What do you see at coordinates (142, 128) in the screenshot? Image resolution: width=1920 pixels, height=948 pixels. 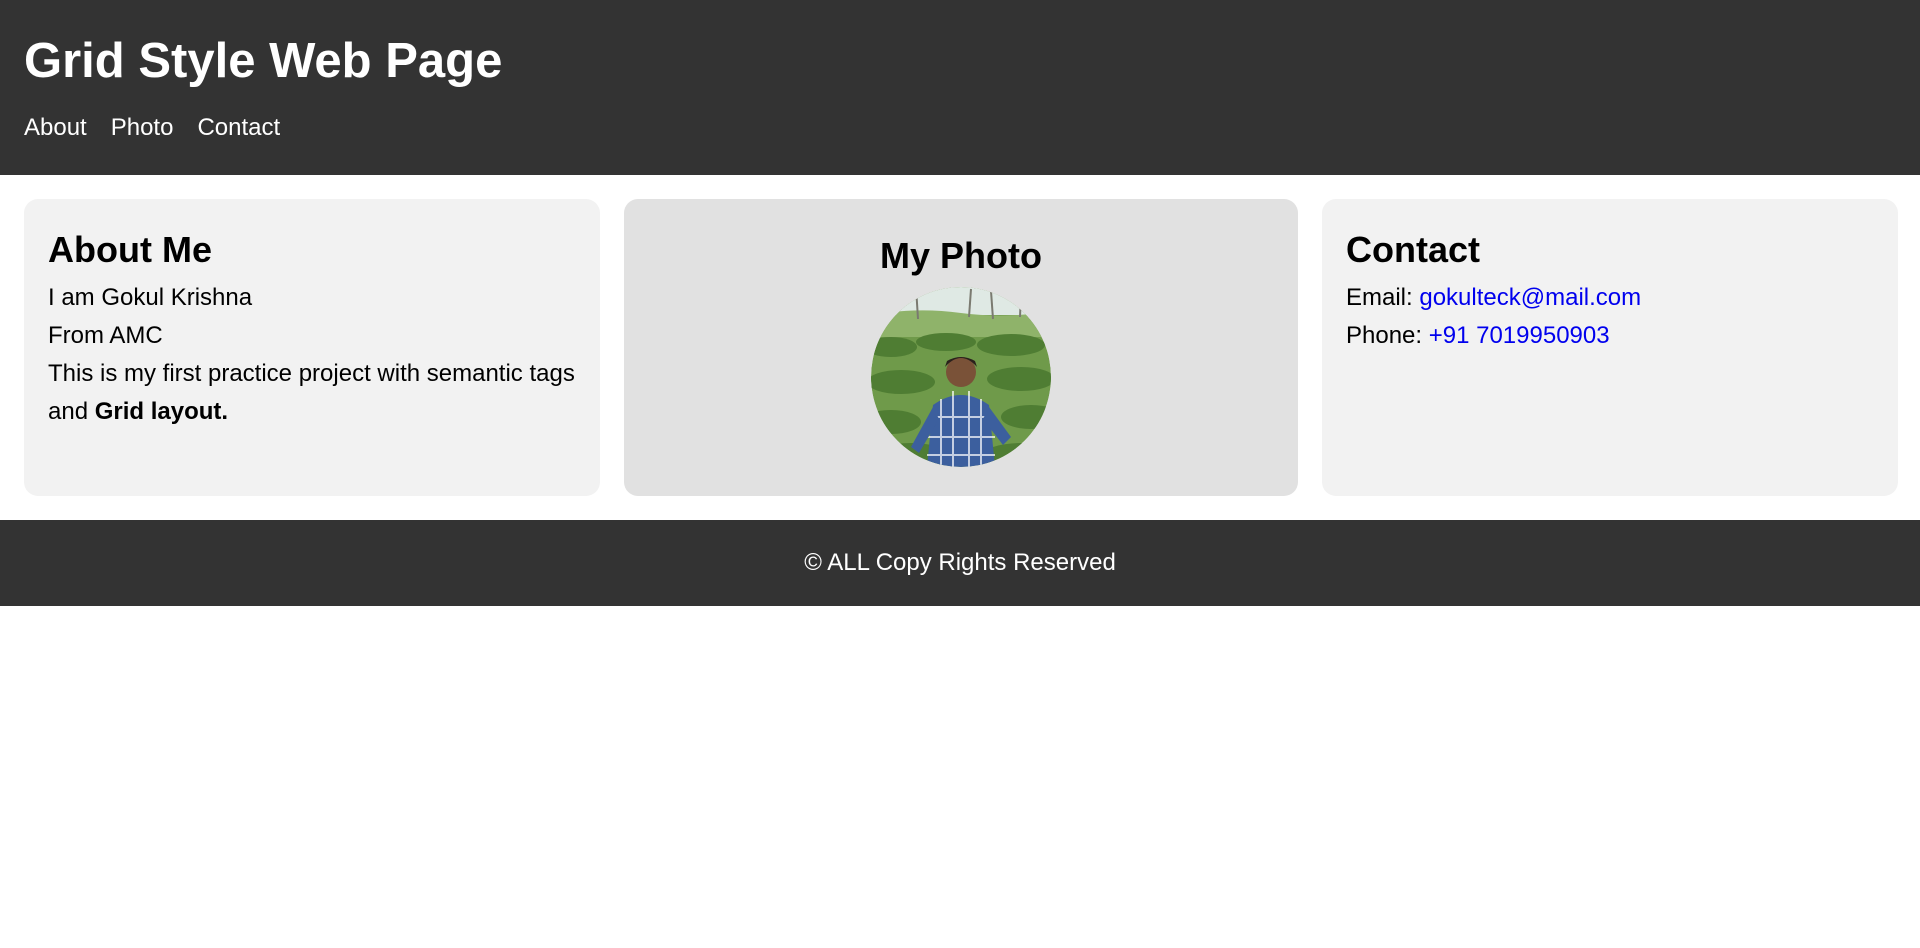 I see `nav-link-photo: Photo` at bounding box center [142, 128].